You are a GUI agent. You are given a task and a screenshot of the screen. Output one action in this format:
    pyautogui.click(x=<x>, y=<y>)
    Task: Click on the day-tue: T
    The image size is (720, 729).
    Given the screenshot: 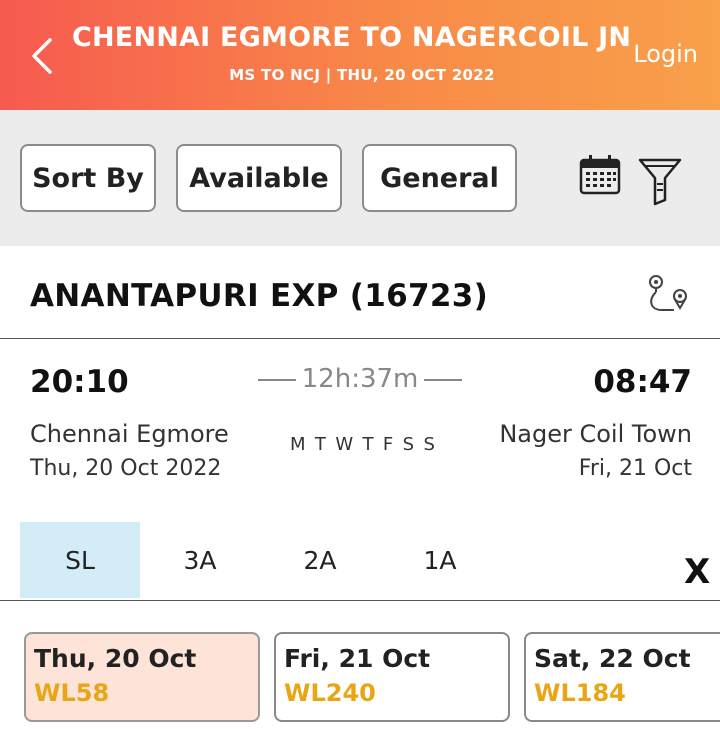 What is the action you would take?
    pyautogui.click(x=320, y=444)
    